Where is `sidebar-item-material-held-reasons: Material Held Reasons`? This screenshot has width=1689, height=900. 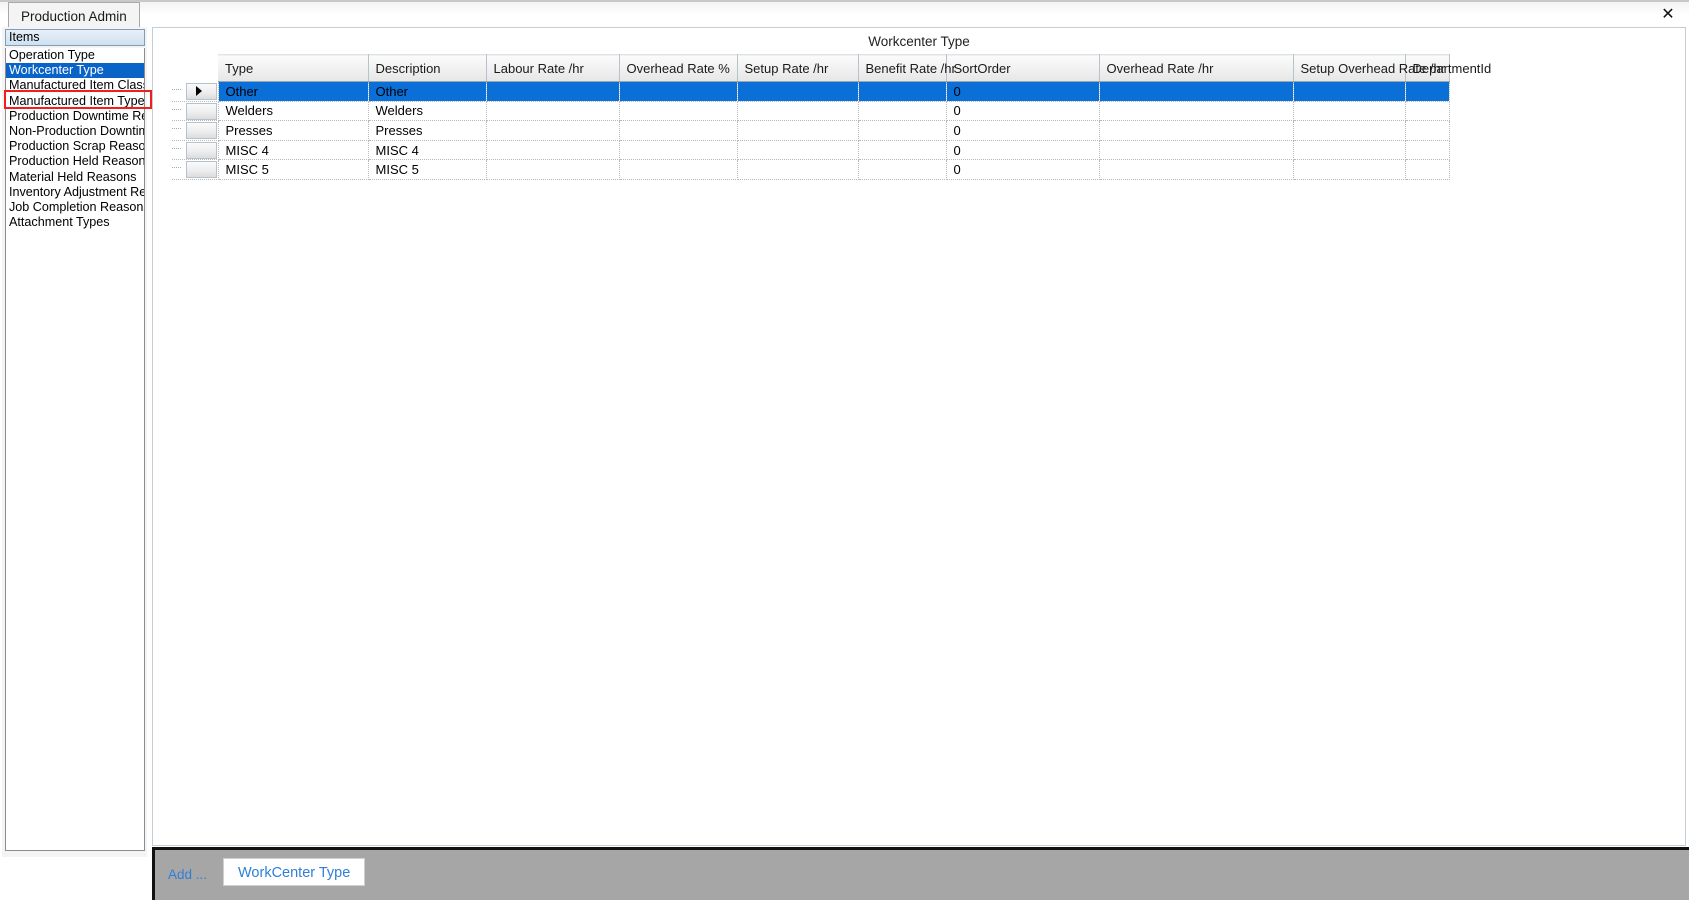 sidebar-item-material-held-reasons: Material Held Reasons is located at coordinates (75, 177).